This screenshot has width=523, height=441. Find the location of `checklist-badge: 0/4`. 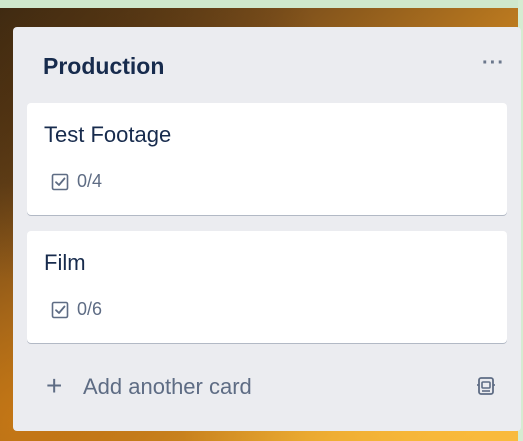

checklist-badge: 0/4 is located at coordinates (76, 181).